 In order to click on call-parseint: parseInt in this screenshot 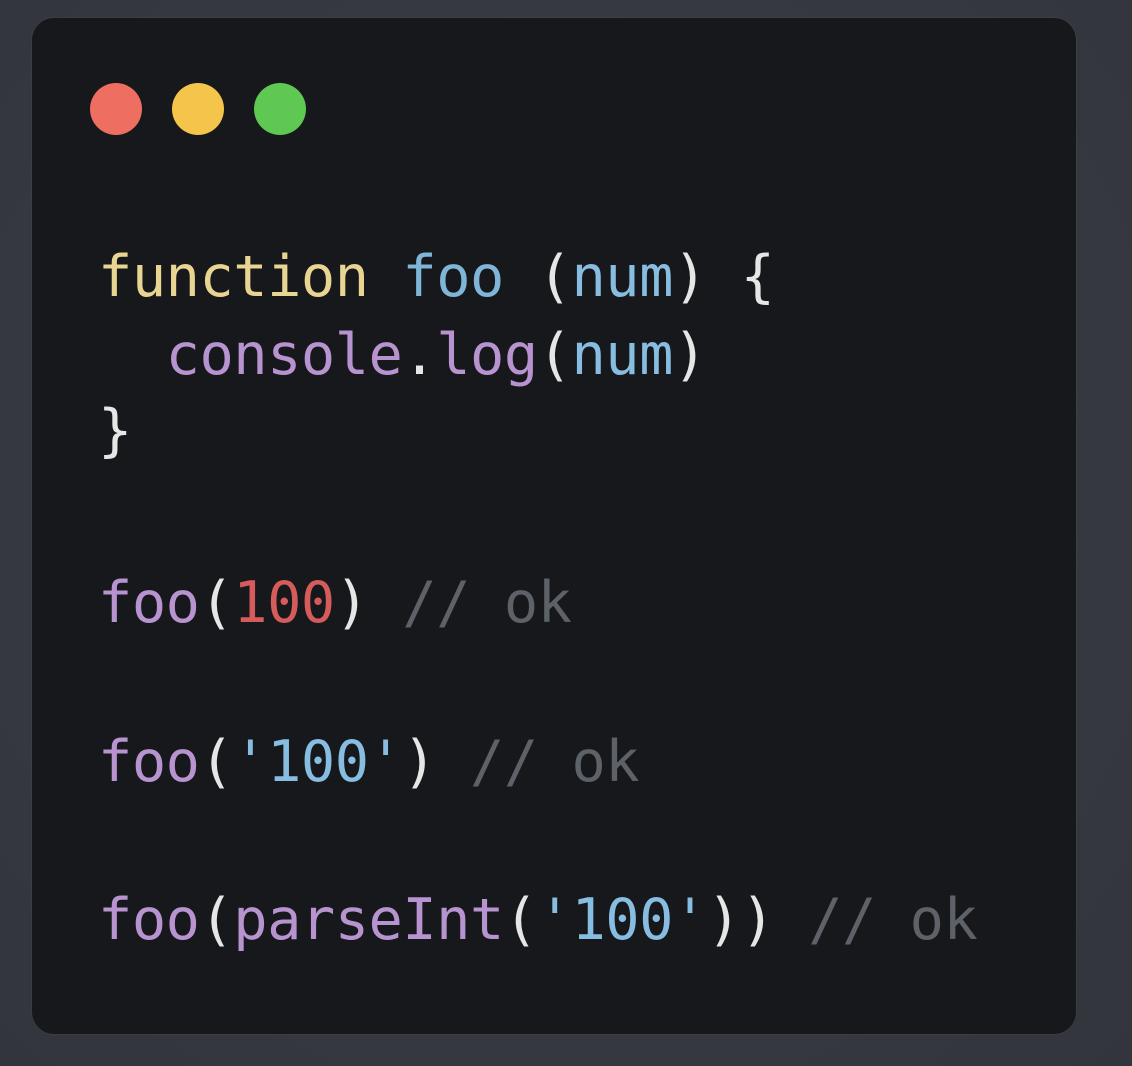, I will do `click(368, 920)`.